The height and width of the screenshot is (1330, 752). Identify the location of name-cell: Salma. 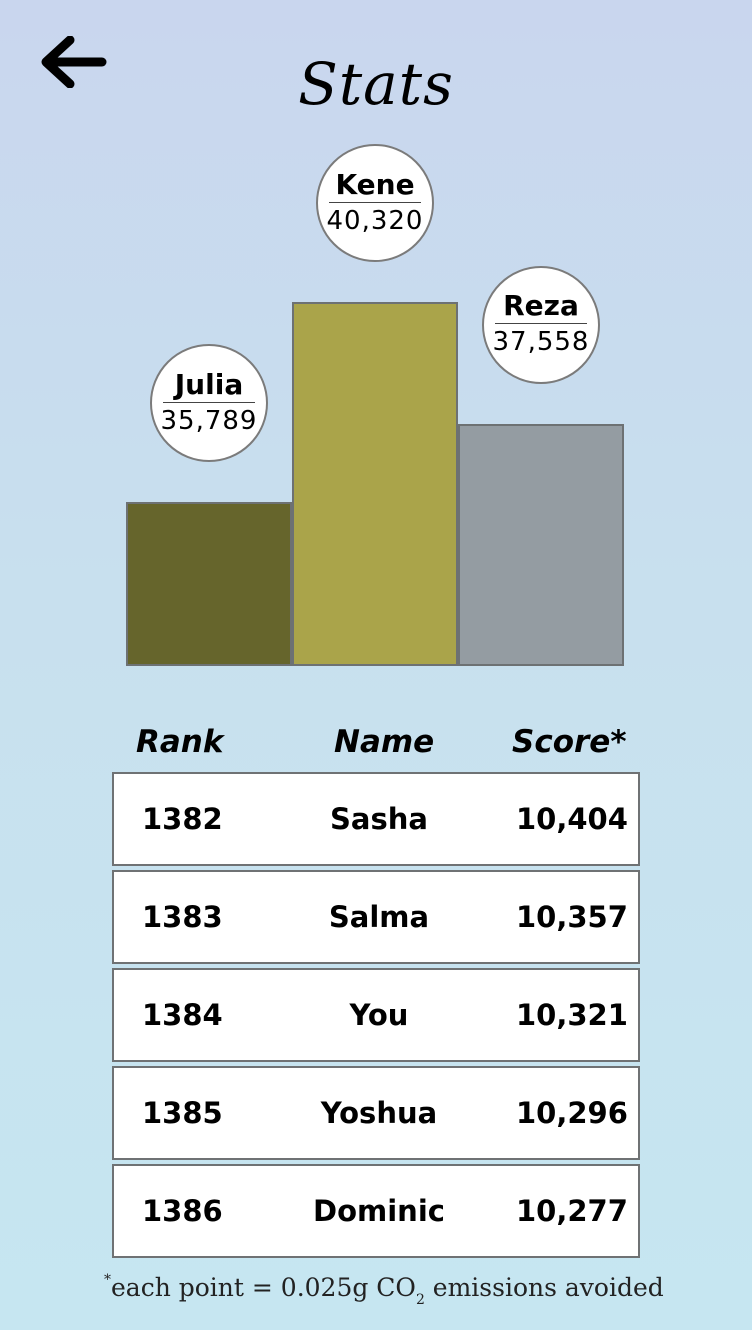
(379, 917).